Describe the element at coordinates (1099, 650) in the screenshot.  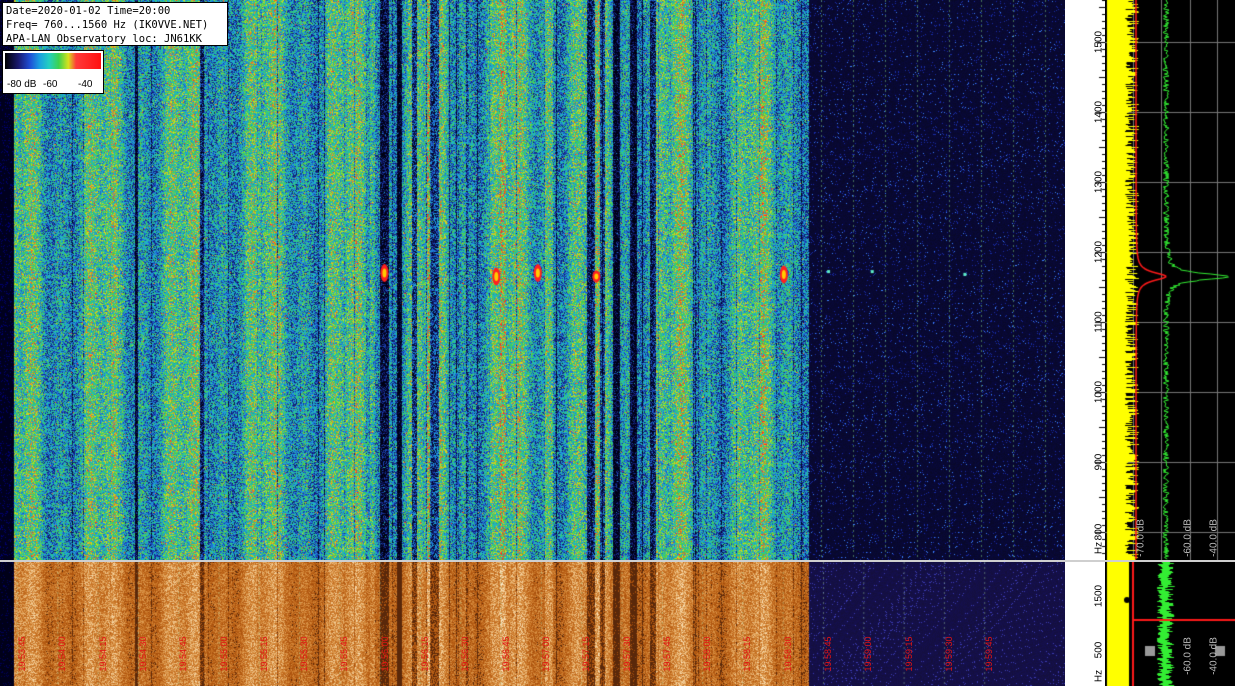
I see `lower-freq-tick-label: 500` at that location.